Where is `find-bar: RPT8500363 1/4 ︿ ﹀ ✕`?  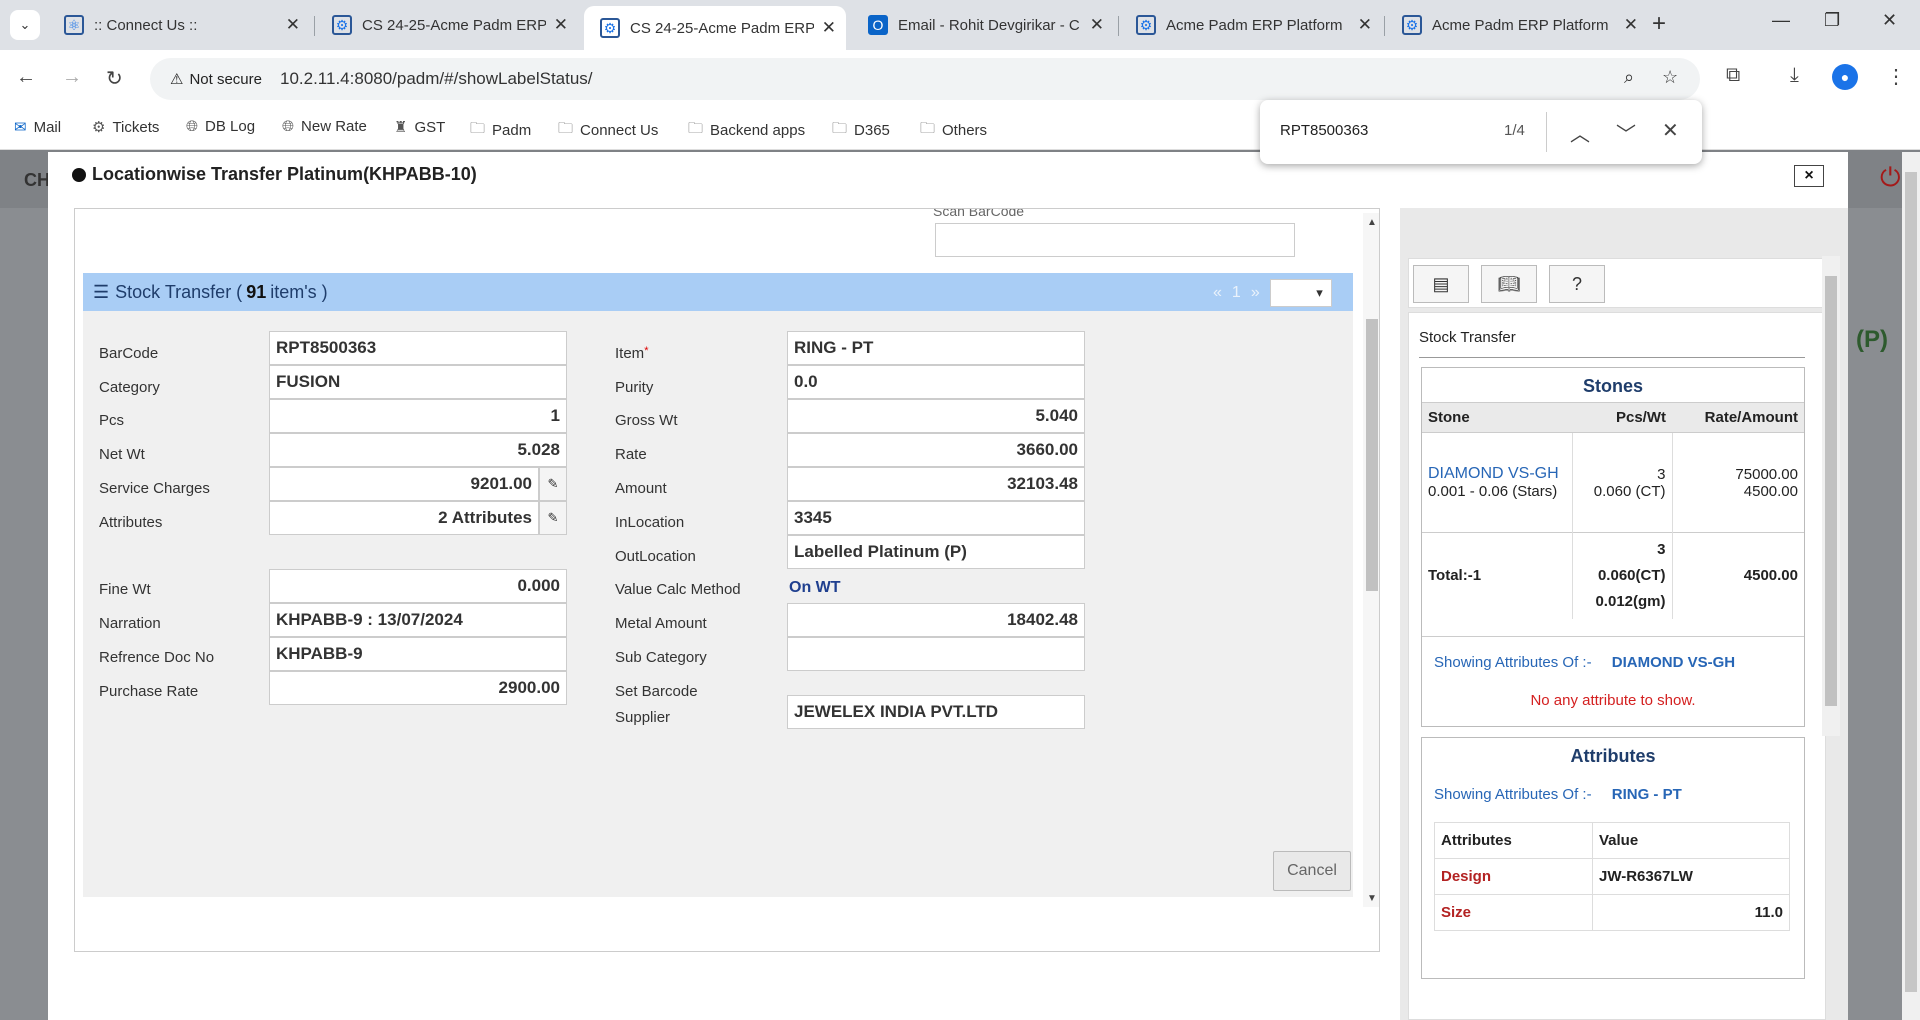 find-bar: RPT8500363 1/4 ︿ ﹀ ✕ is located at coordinates (1481, 132).